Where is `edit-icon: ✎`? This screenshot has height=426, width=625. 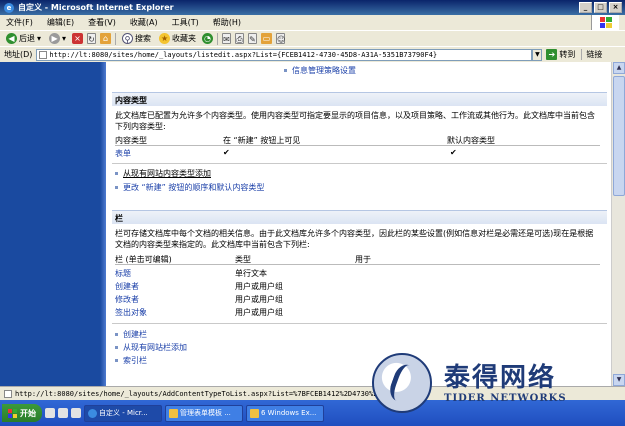
edit-icon: ✎ is located at coordinates (253, 38).